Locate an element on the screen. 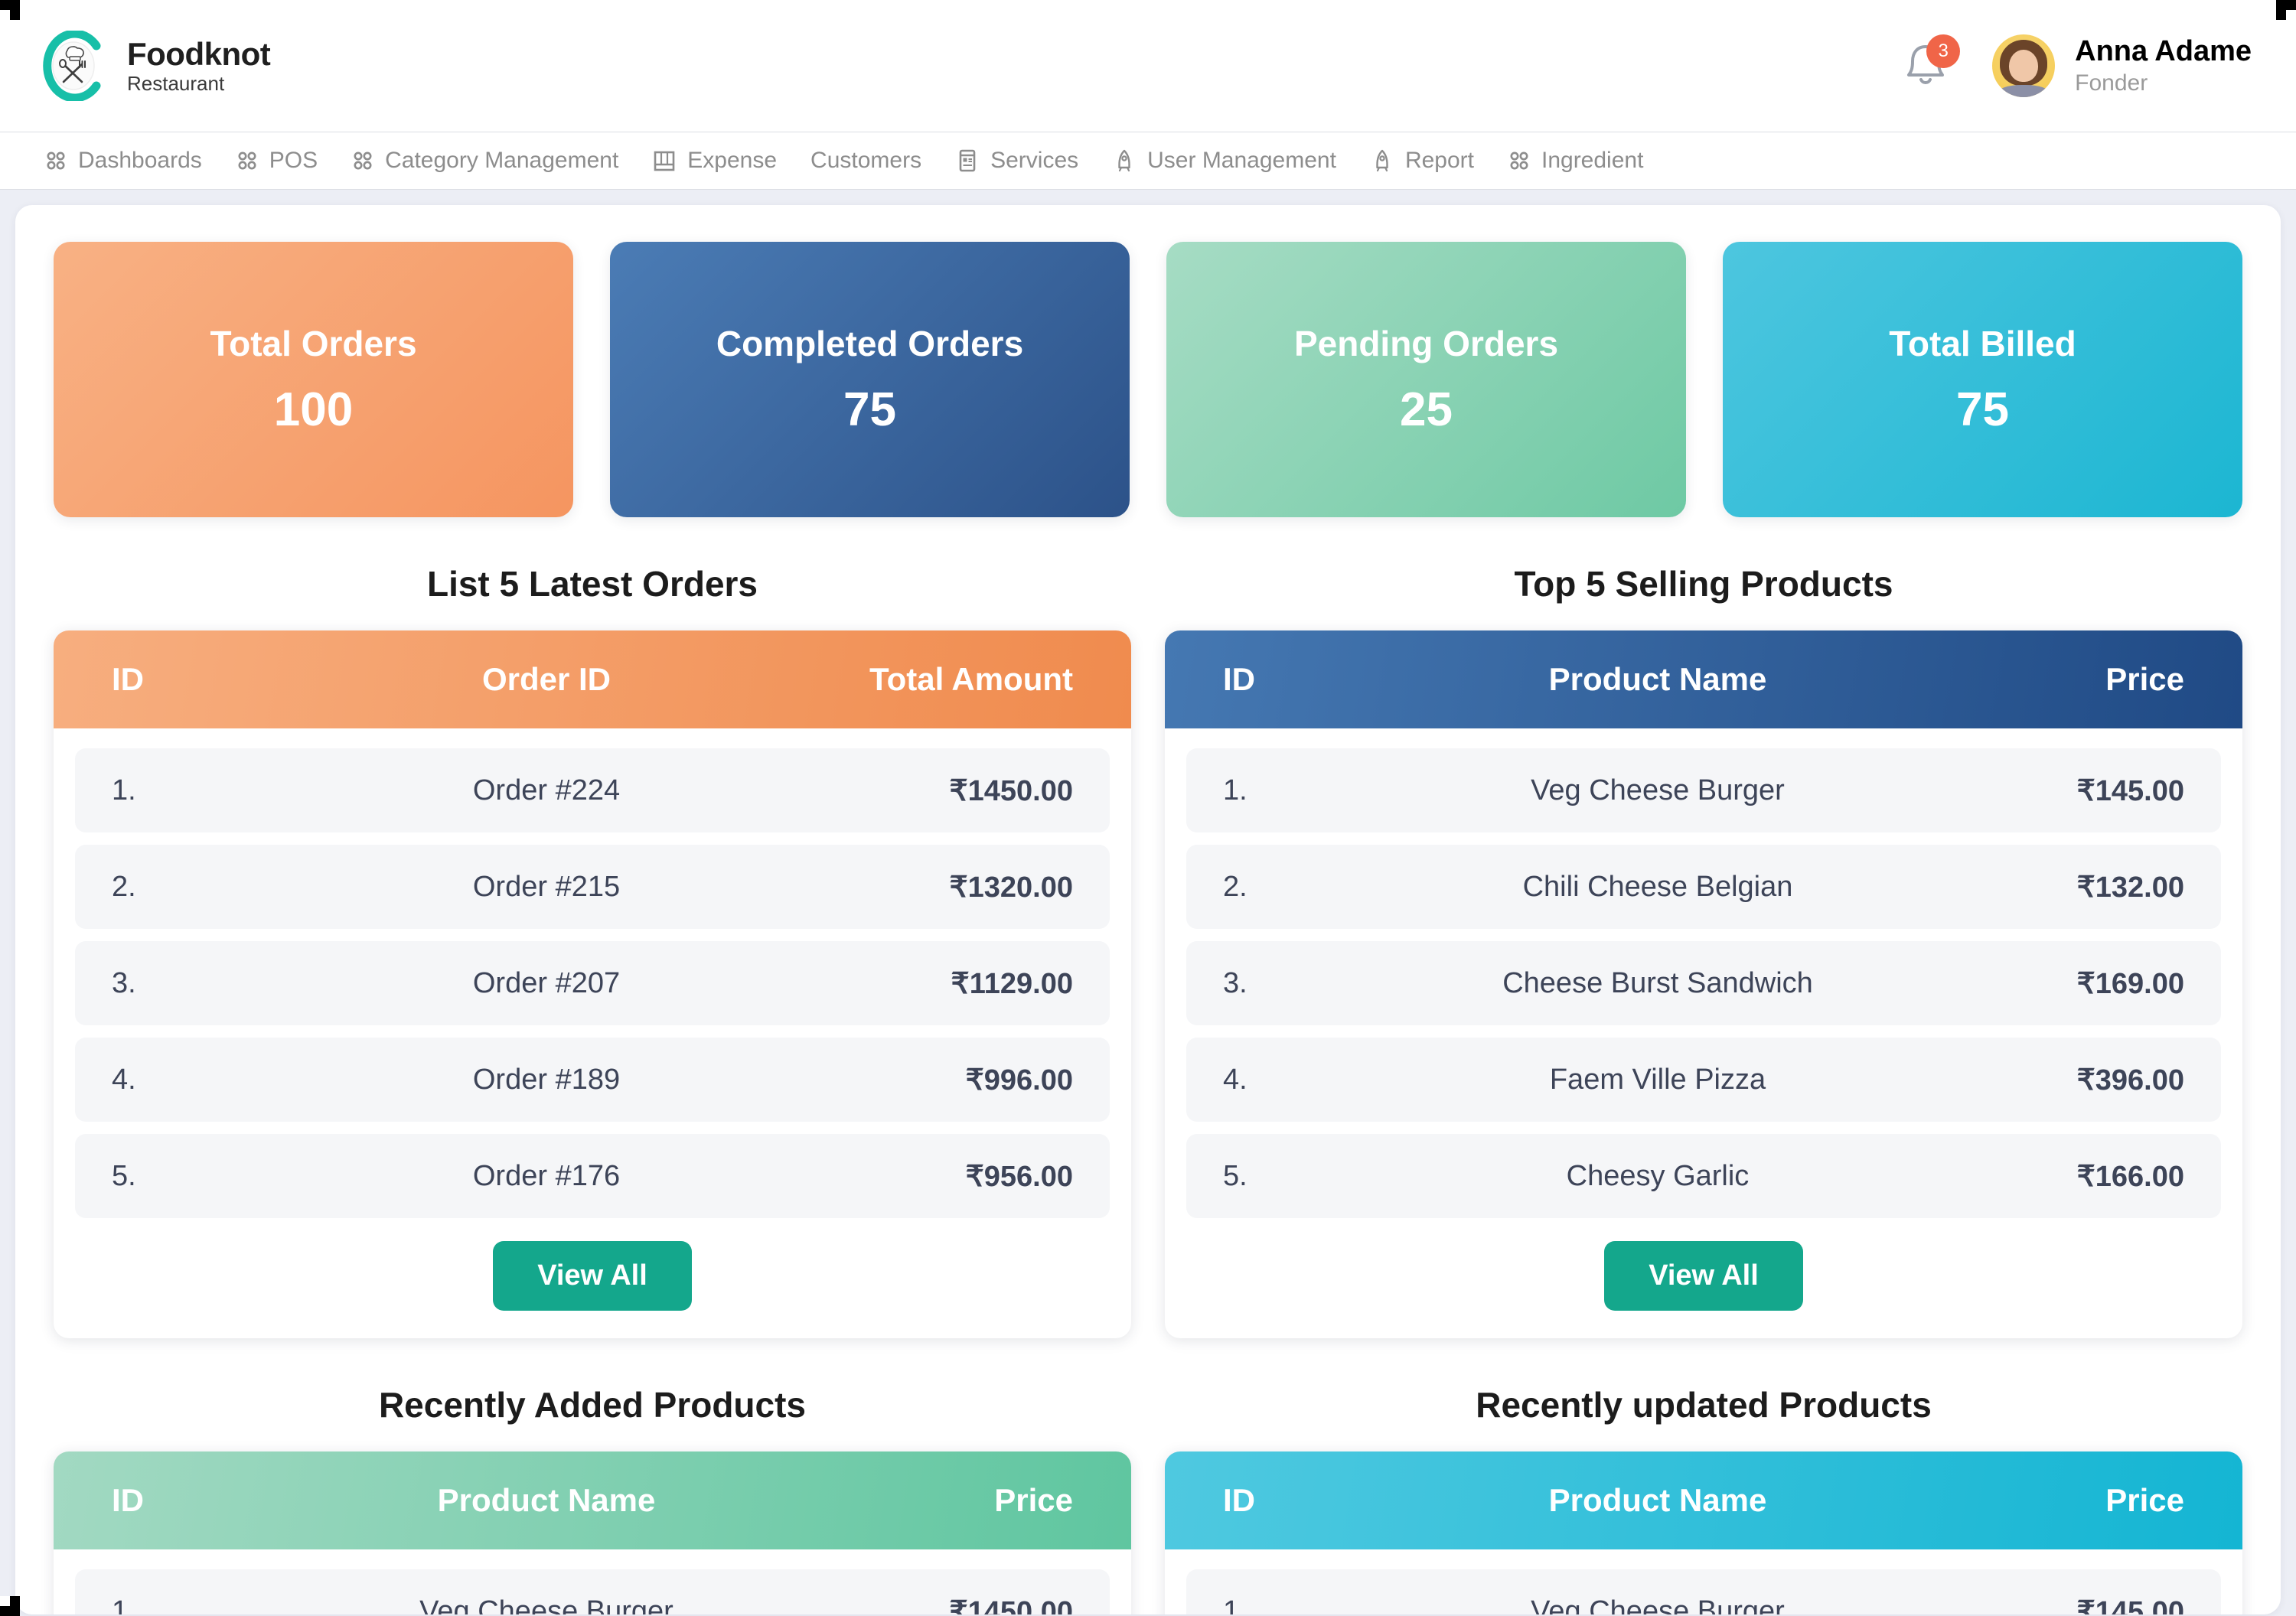  stat-value: 100 is located at coordinates (313, 409).